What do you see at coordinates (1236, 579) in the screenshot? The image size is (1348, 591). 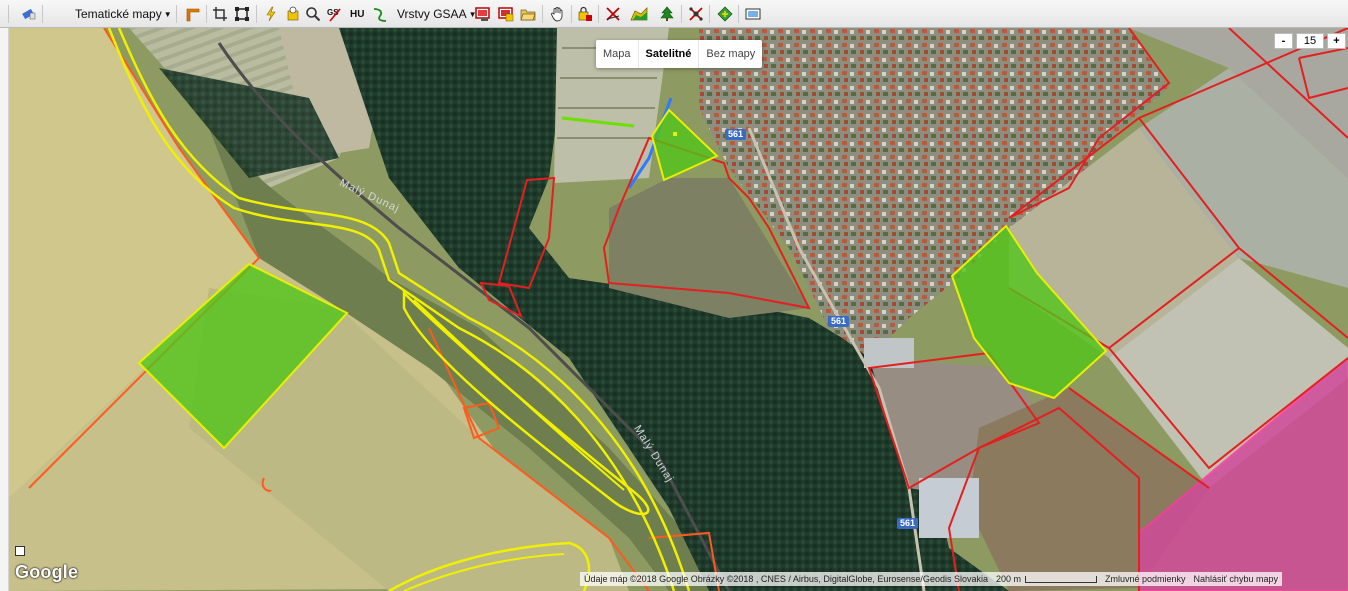 I see `report-error-link: Nahlásiť chybu mapy` at bounding box center [1236, 579].